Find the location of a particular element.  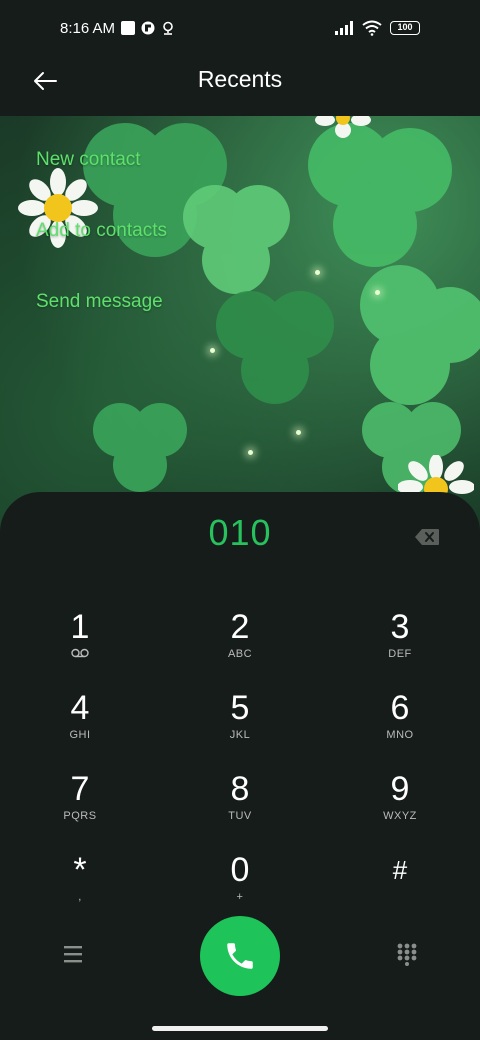

key-letters: , is located at coordinates (80, 897).